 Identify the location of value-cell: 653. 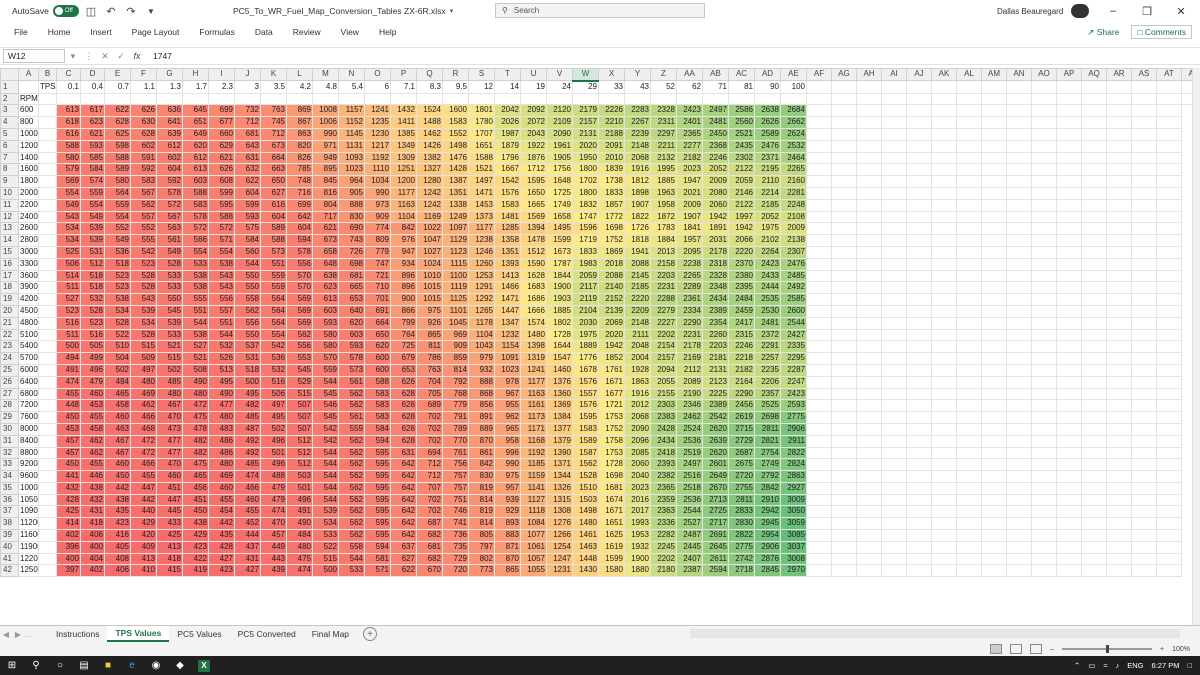
(403, 370).